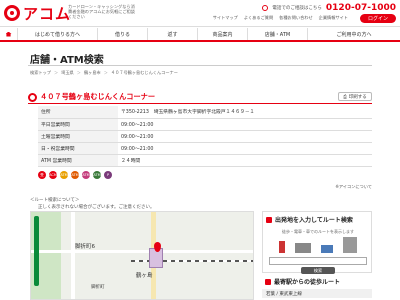  I want to click on service-icons: 受 ACM ATM ATM ATM ATM P, so click(75, 175).